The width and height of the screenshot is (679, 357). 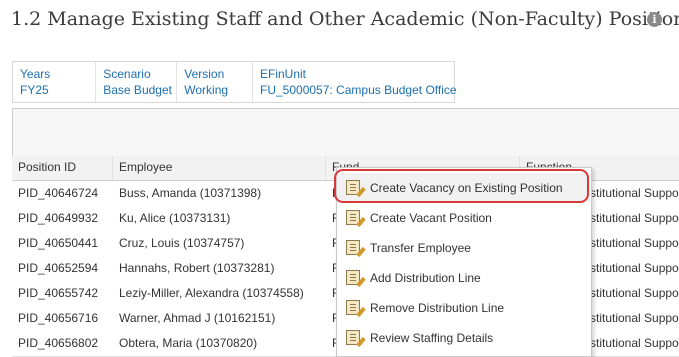 I want to click on pov-value: Base Budget, so click(x=137, y=90).